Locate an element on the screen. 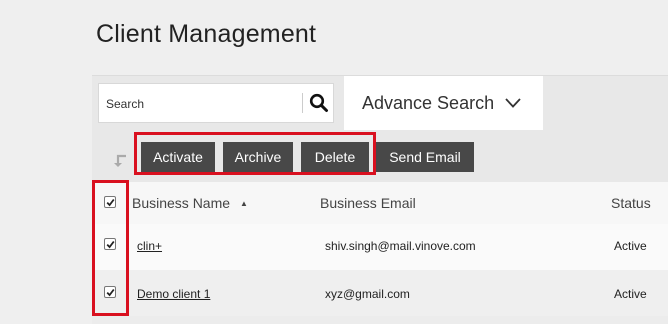 This screenshot has width=668, height=324. table-row: Demo client 1 xyz@gmail.com Active is located at coordinates (380, 293).